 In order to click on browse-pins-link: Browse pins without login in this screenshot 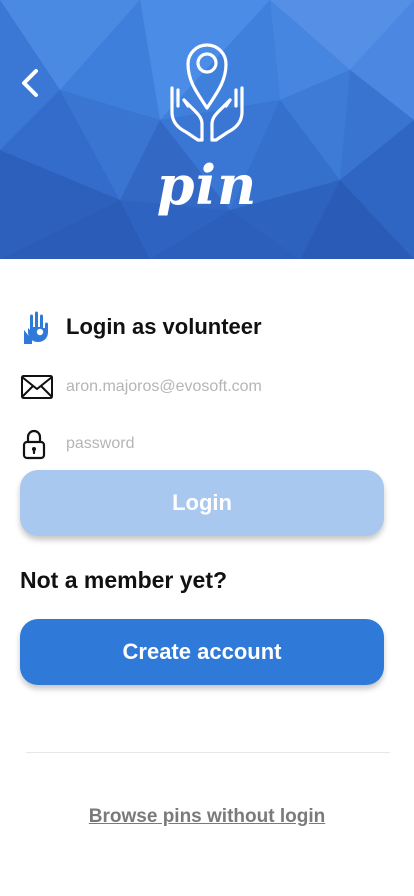, I will do `click(207, 817)`.